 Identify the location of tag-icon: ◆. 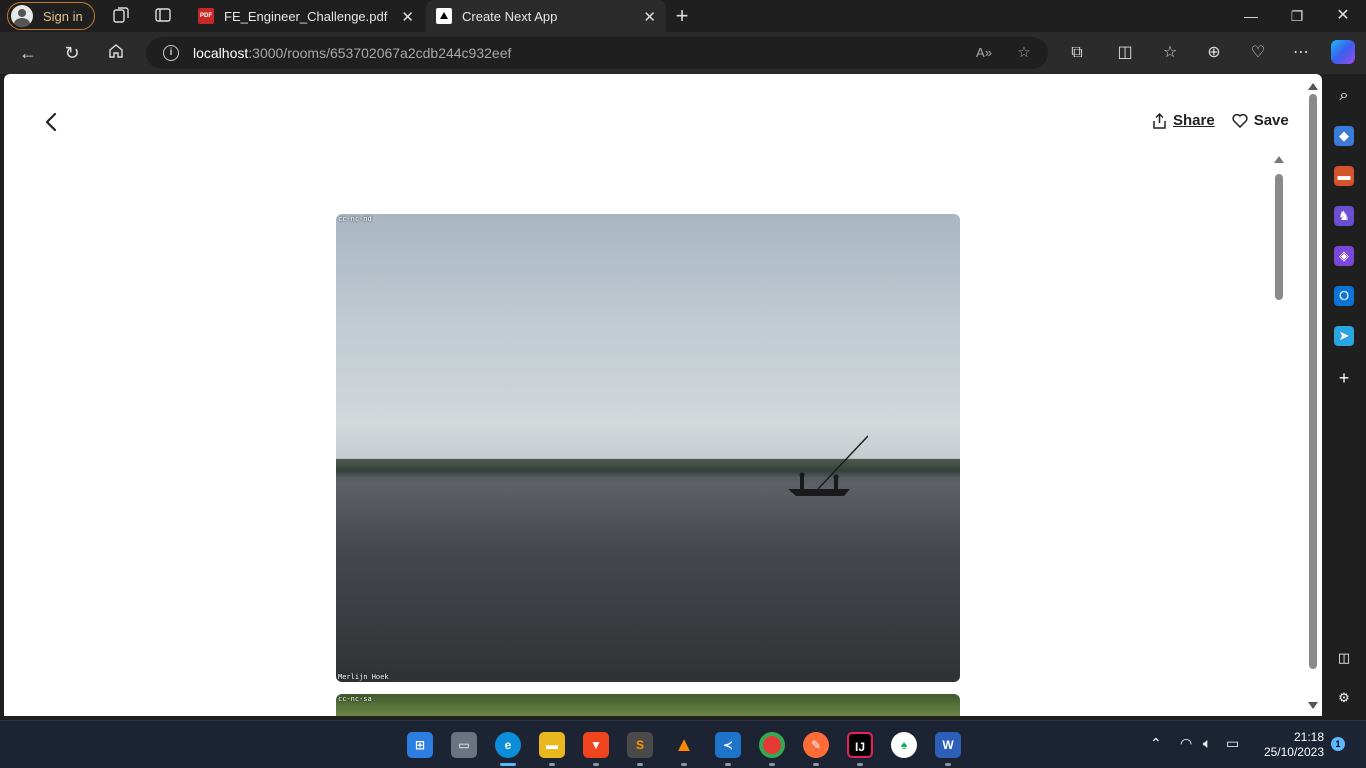
(1344, 136).